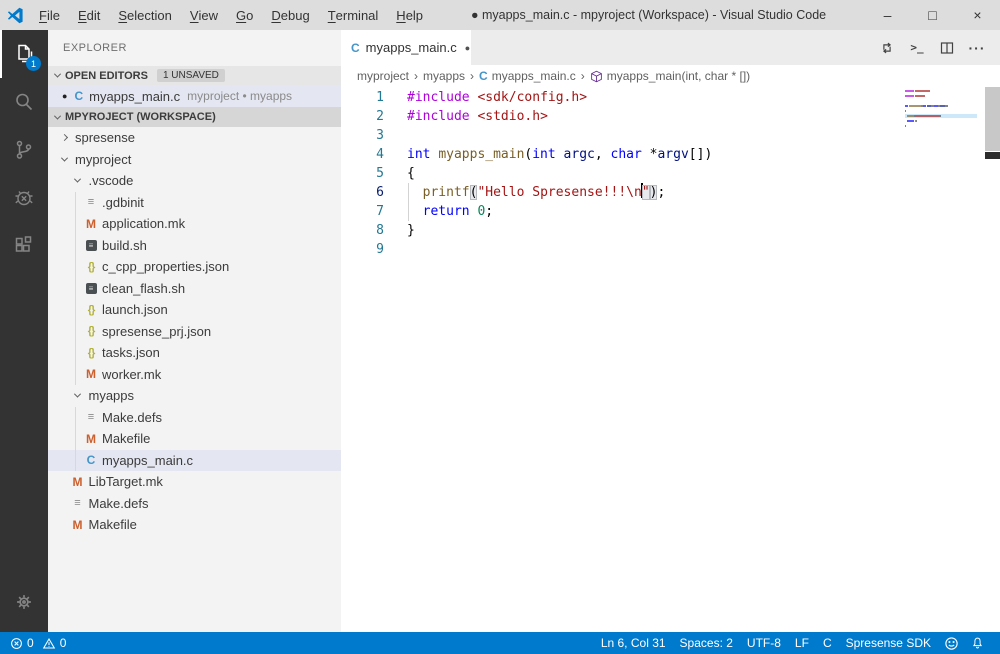  I want to click on activity-extensions, so click(24, 246).